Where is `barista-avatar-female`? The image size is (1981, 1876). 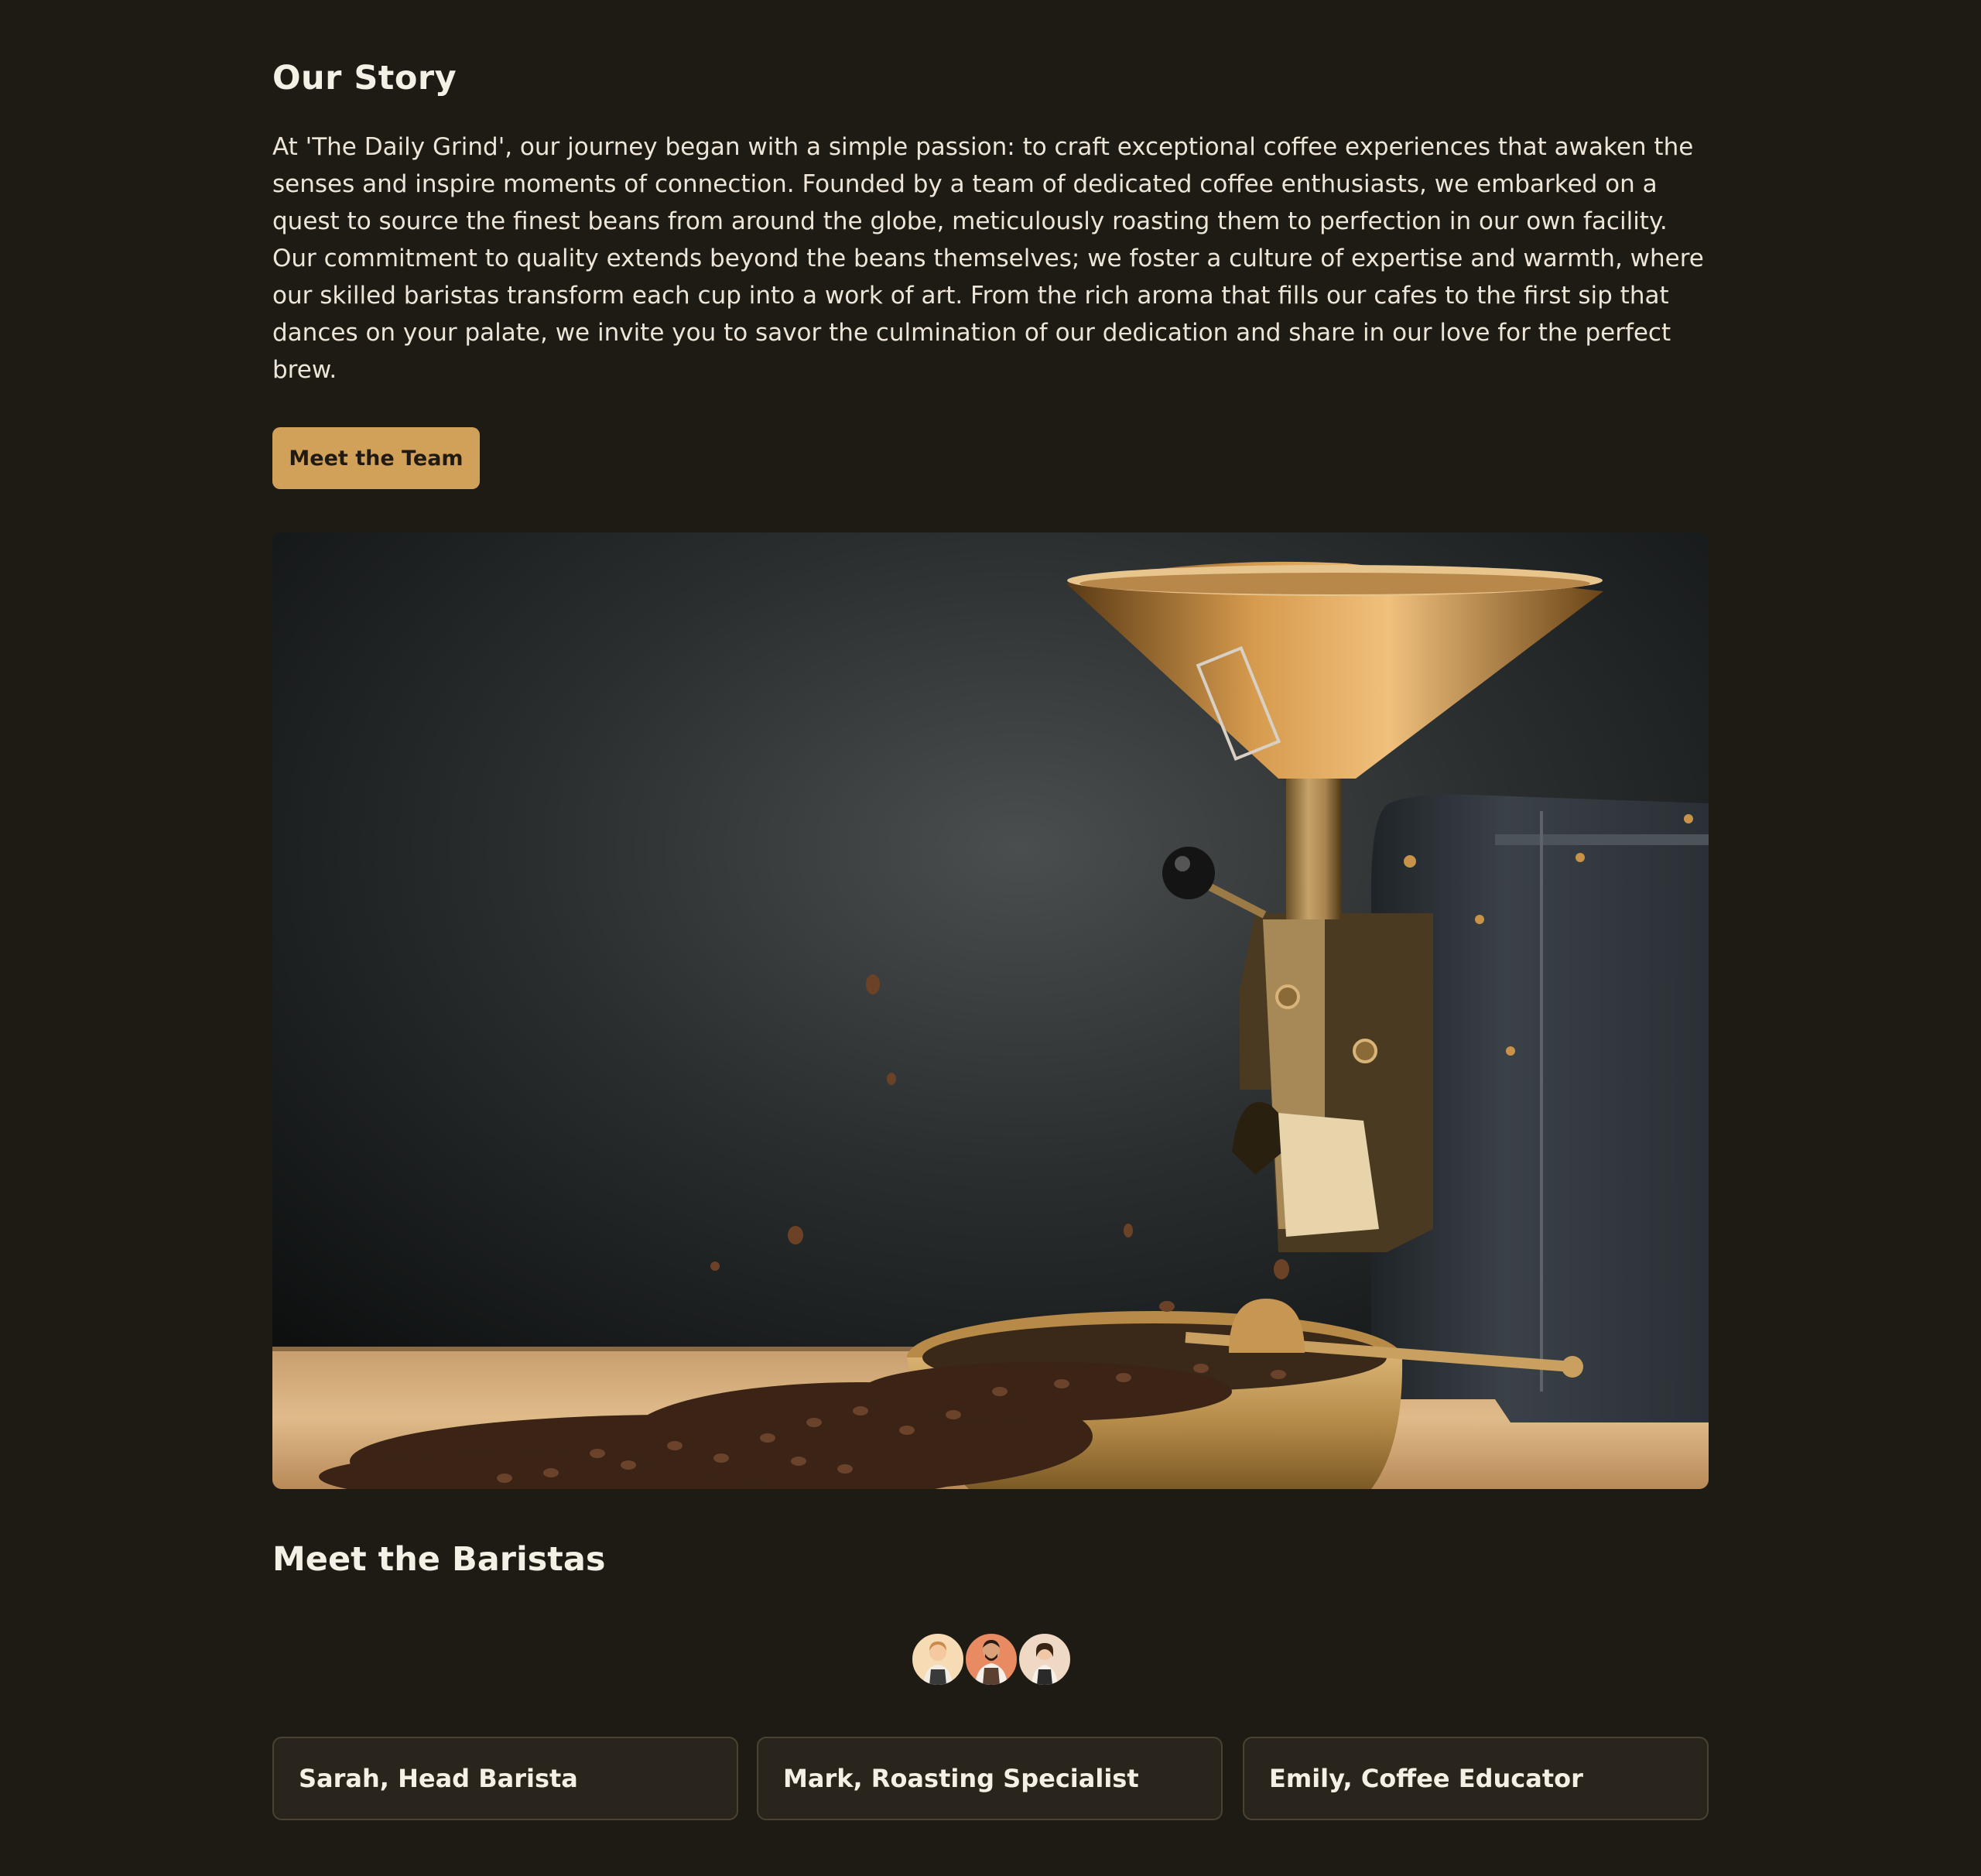
barista-avatar-female is located at coordinates (938, 1659).